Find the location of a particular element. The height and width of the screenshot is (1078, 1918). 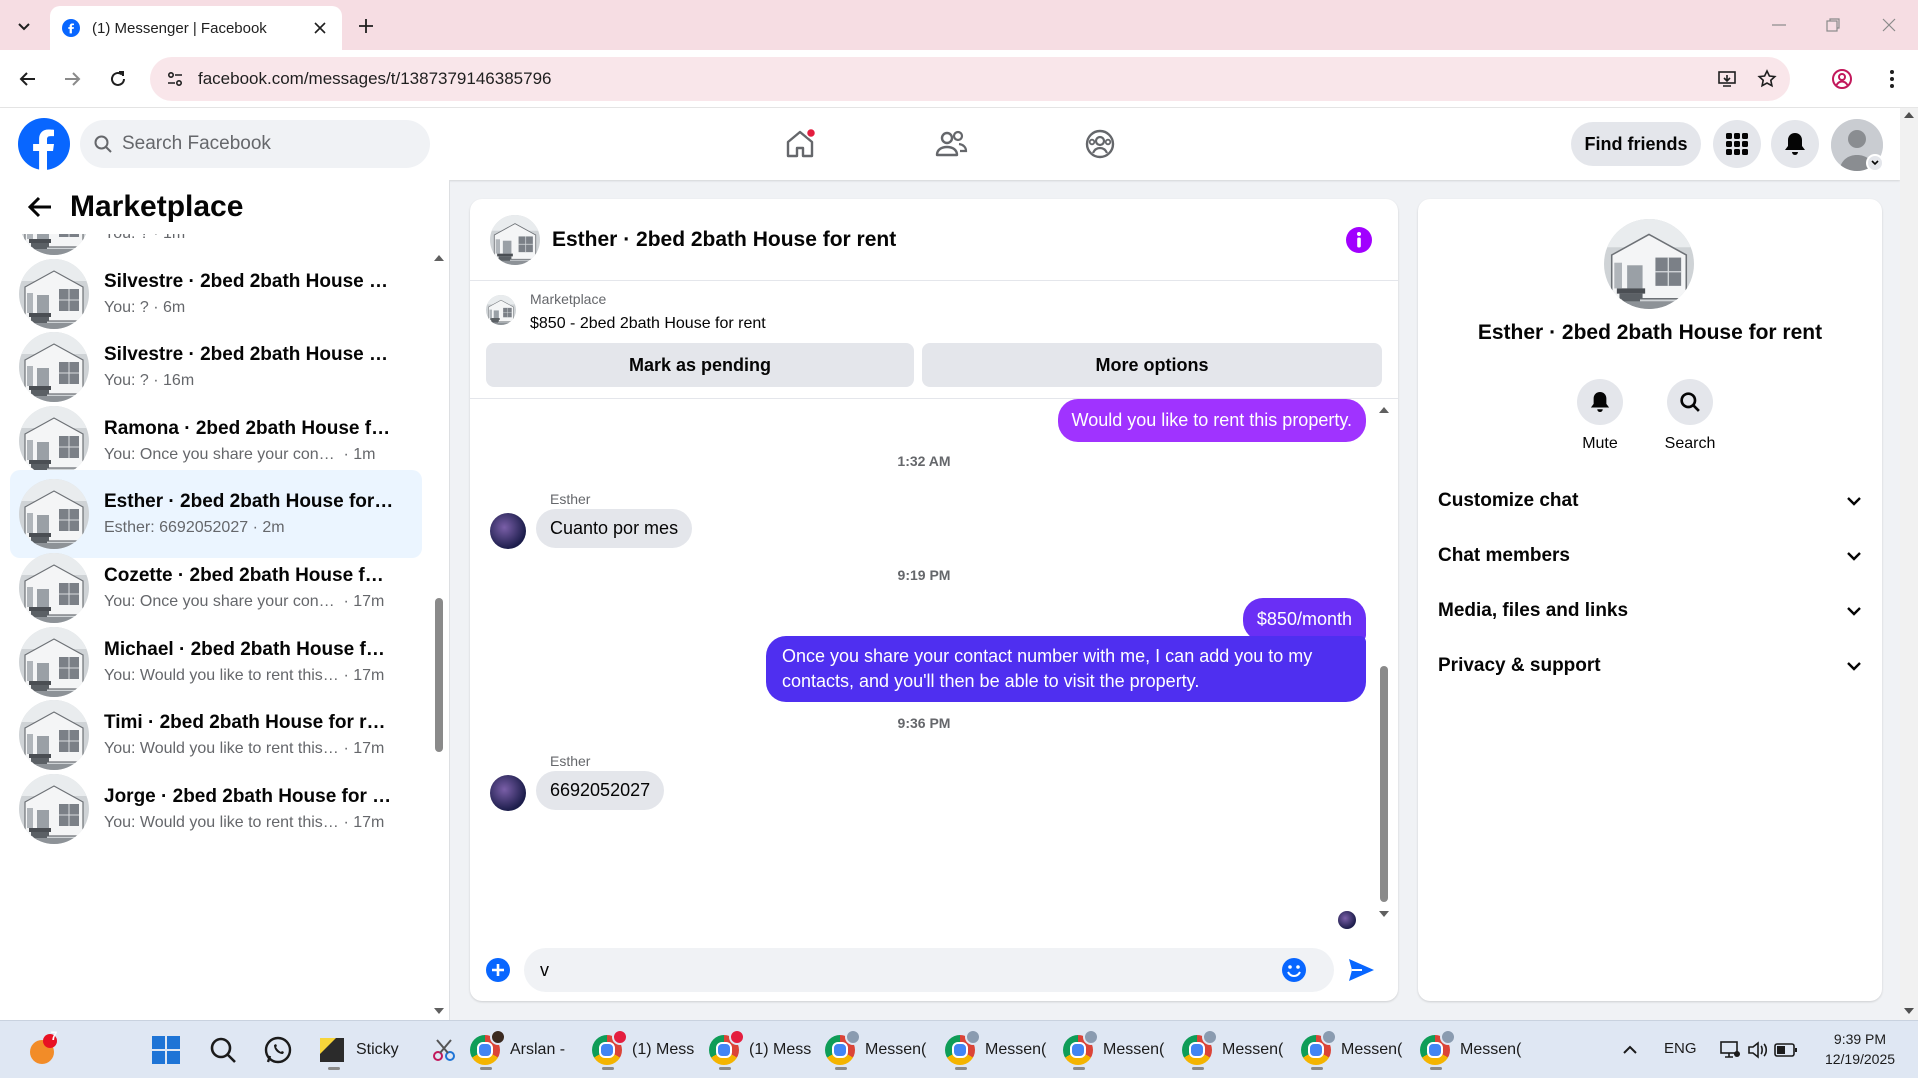

profile-icon is located at coordinates (1842, 79).